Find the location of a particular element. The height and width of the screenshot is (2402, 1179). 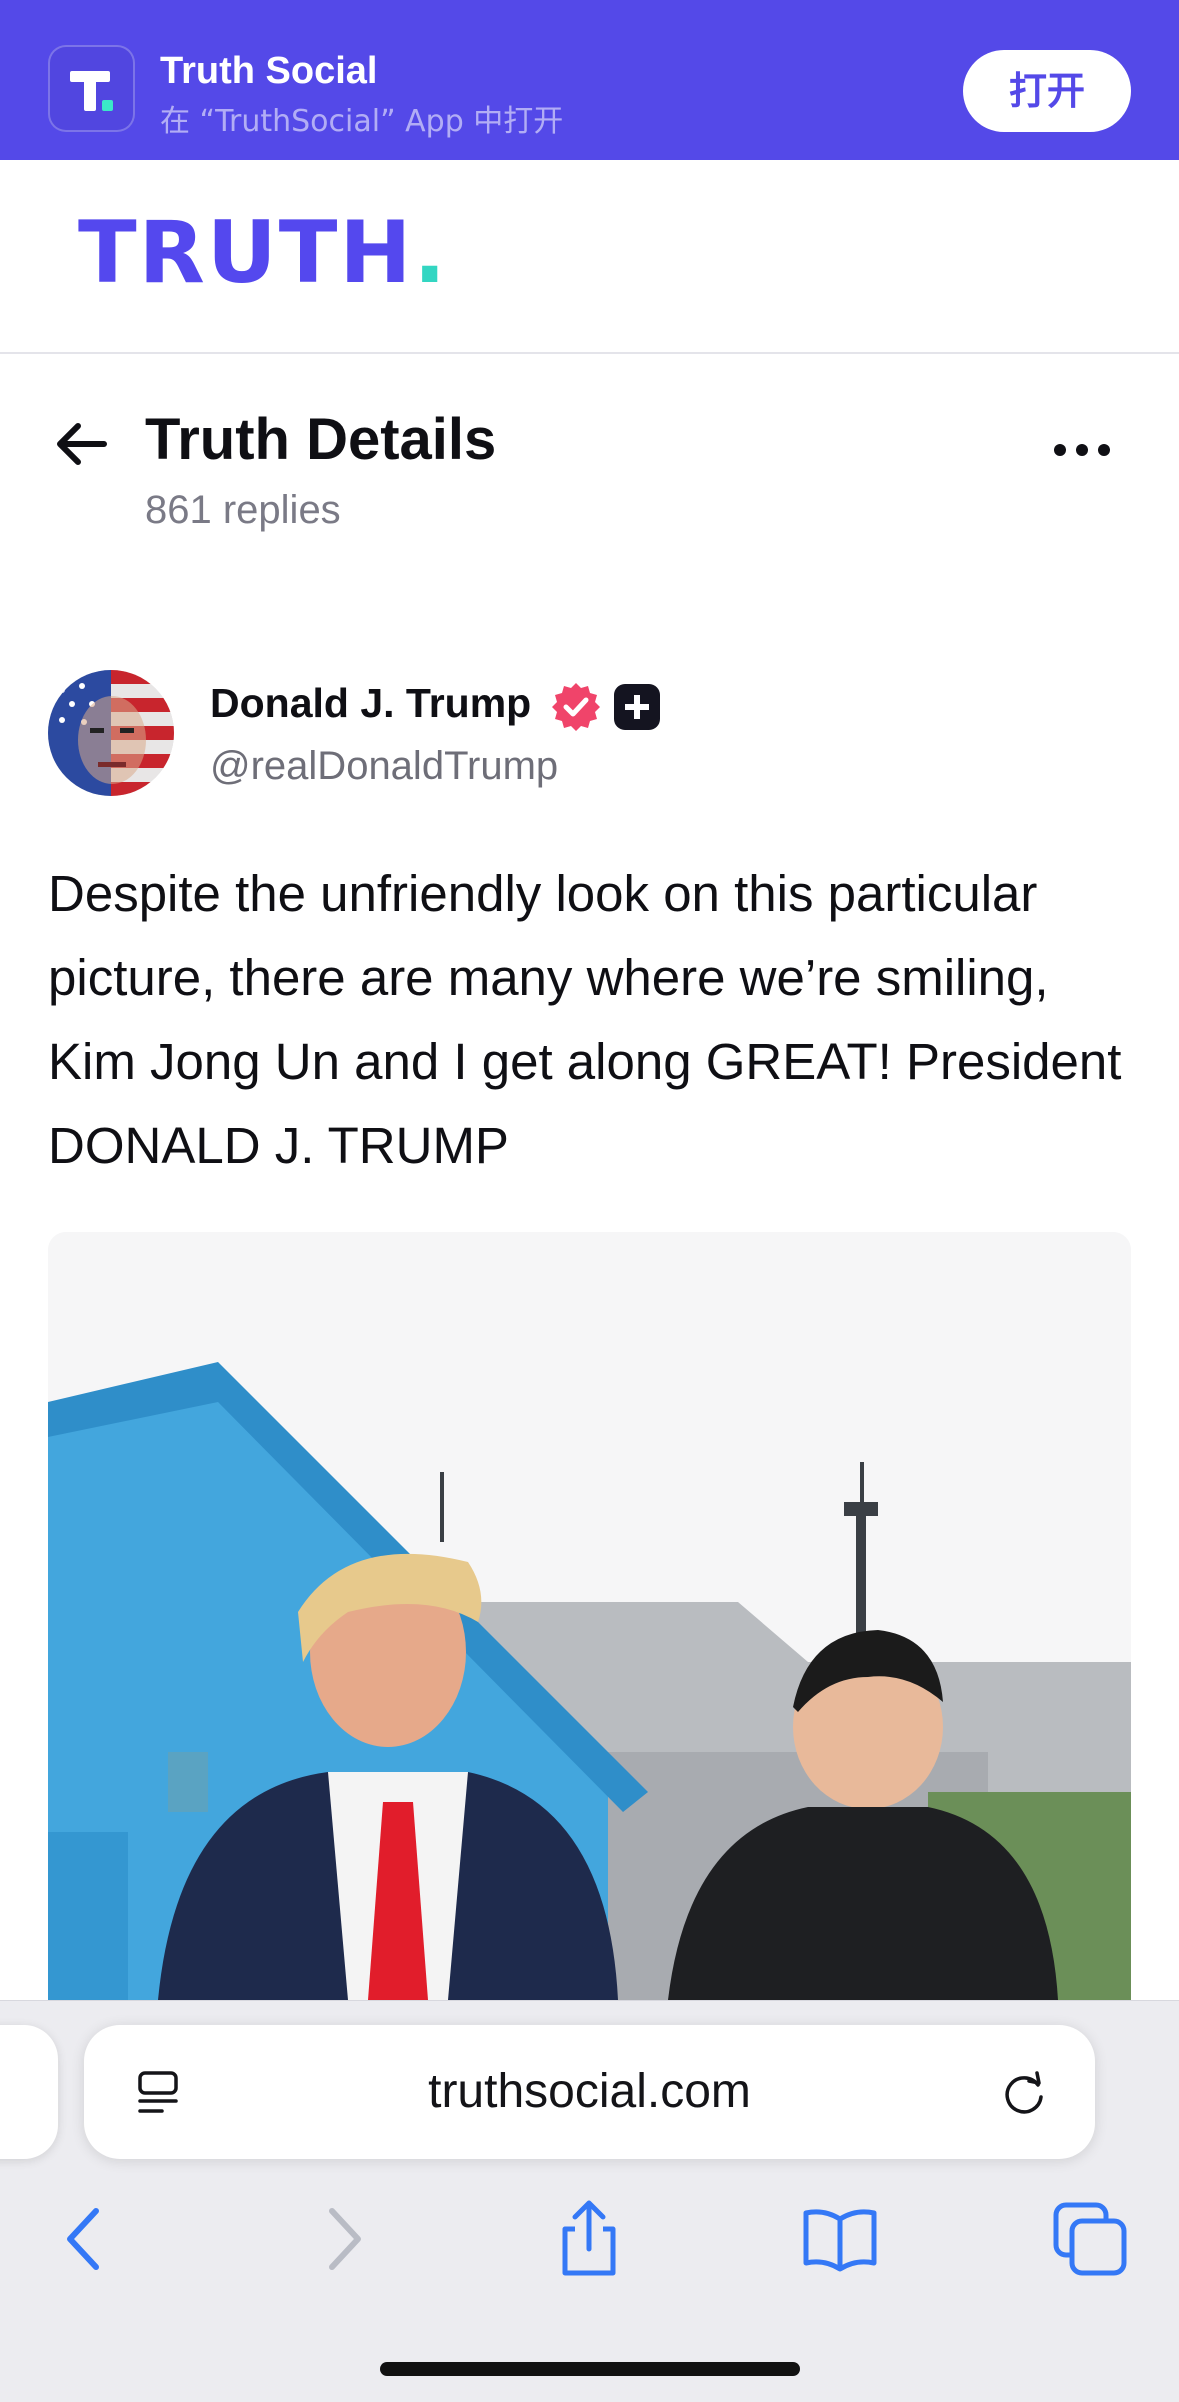

reload-icon is located at coordinates (1024, 2093).